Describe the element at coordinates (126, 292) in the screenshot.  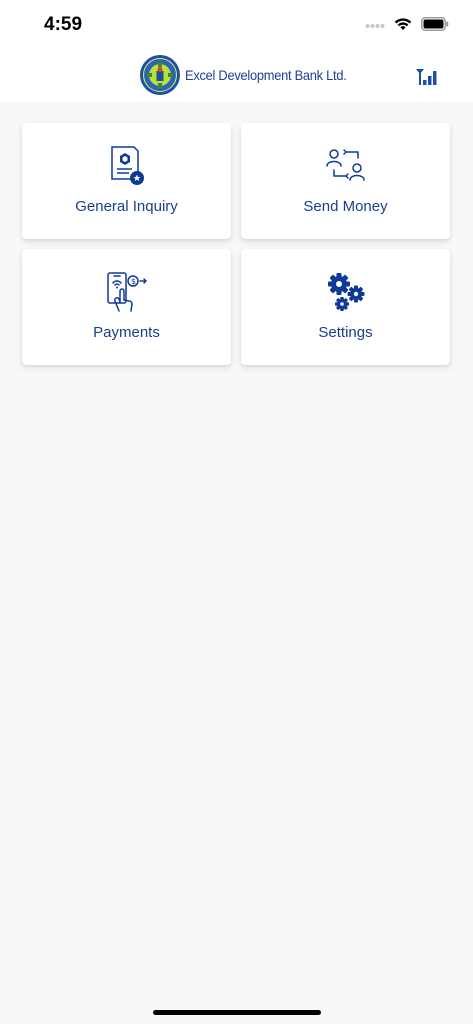
I see `mobile-payment-icon: $` at that location.